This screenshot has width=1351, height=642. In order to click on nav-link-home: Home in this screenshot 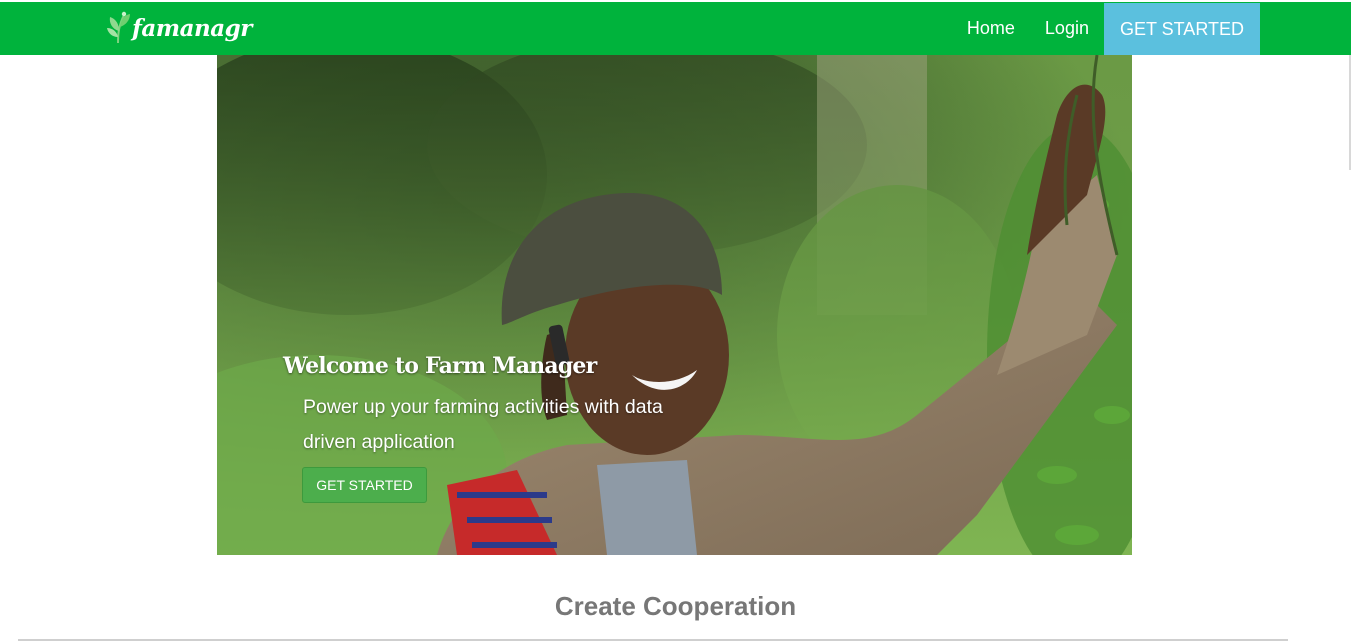, I will do `click(991, 28)`.